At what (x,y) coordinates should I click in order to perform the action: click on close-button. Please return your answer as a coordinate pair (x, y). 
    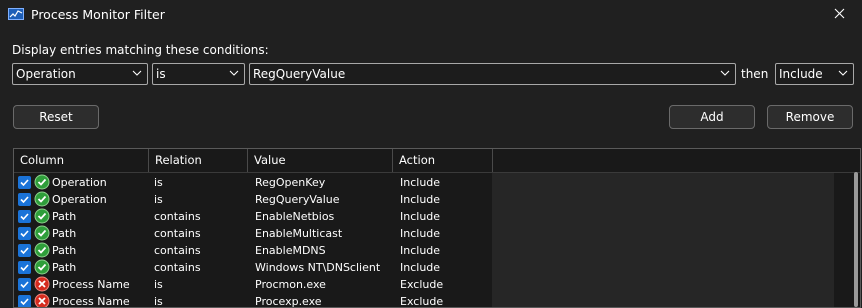
    Looking at the image, I should click on (839, 15).